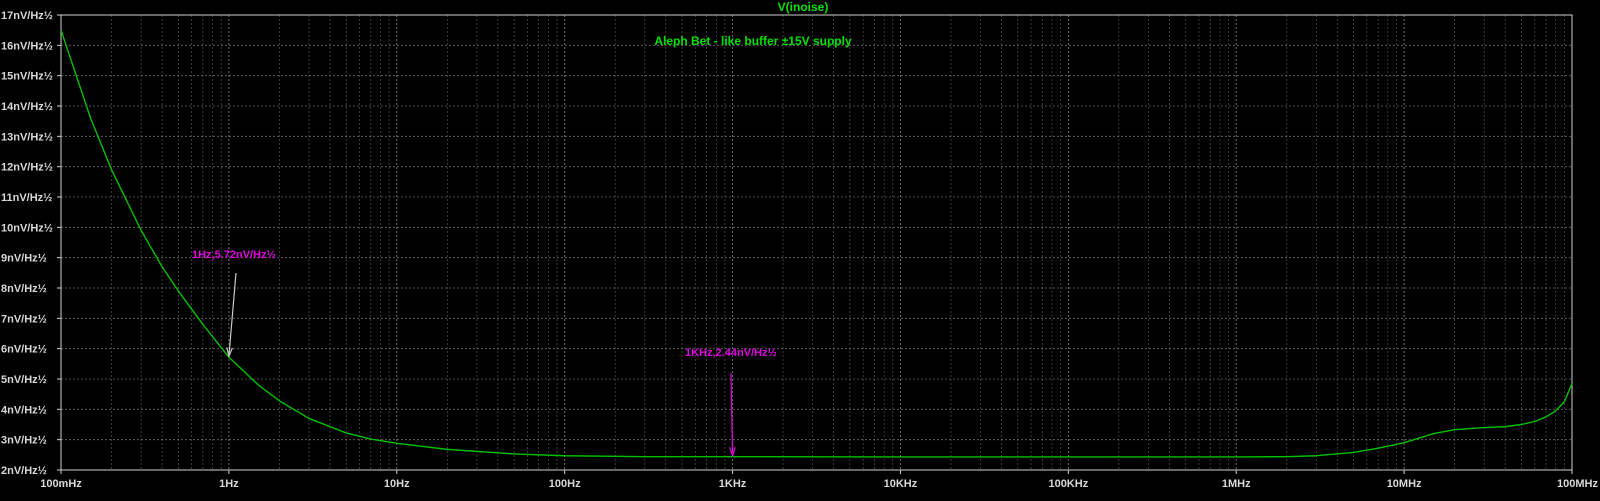 Image resolution: width=1600 pixels, height=501 pixels. Describe the element at coordinates (24, 319) in the screenshot. I see `y-tick-label: 7nV/Hz½` at that location.